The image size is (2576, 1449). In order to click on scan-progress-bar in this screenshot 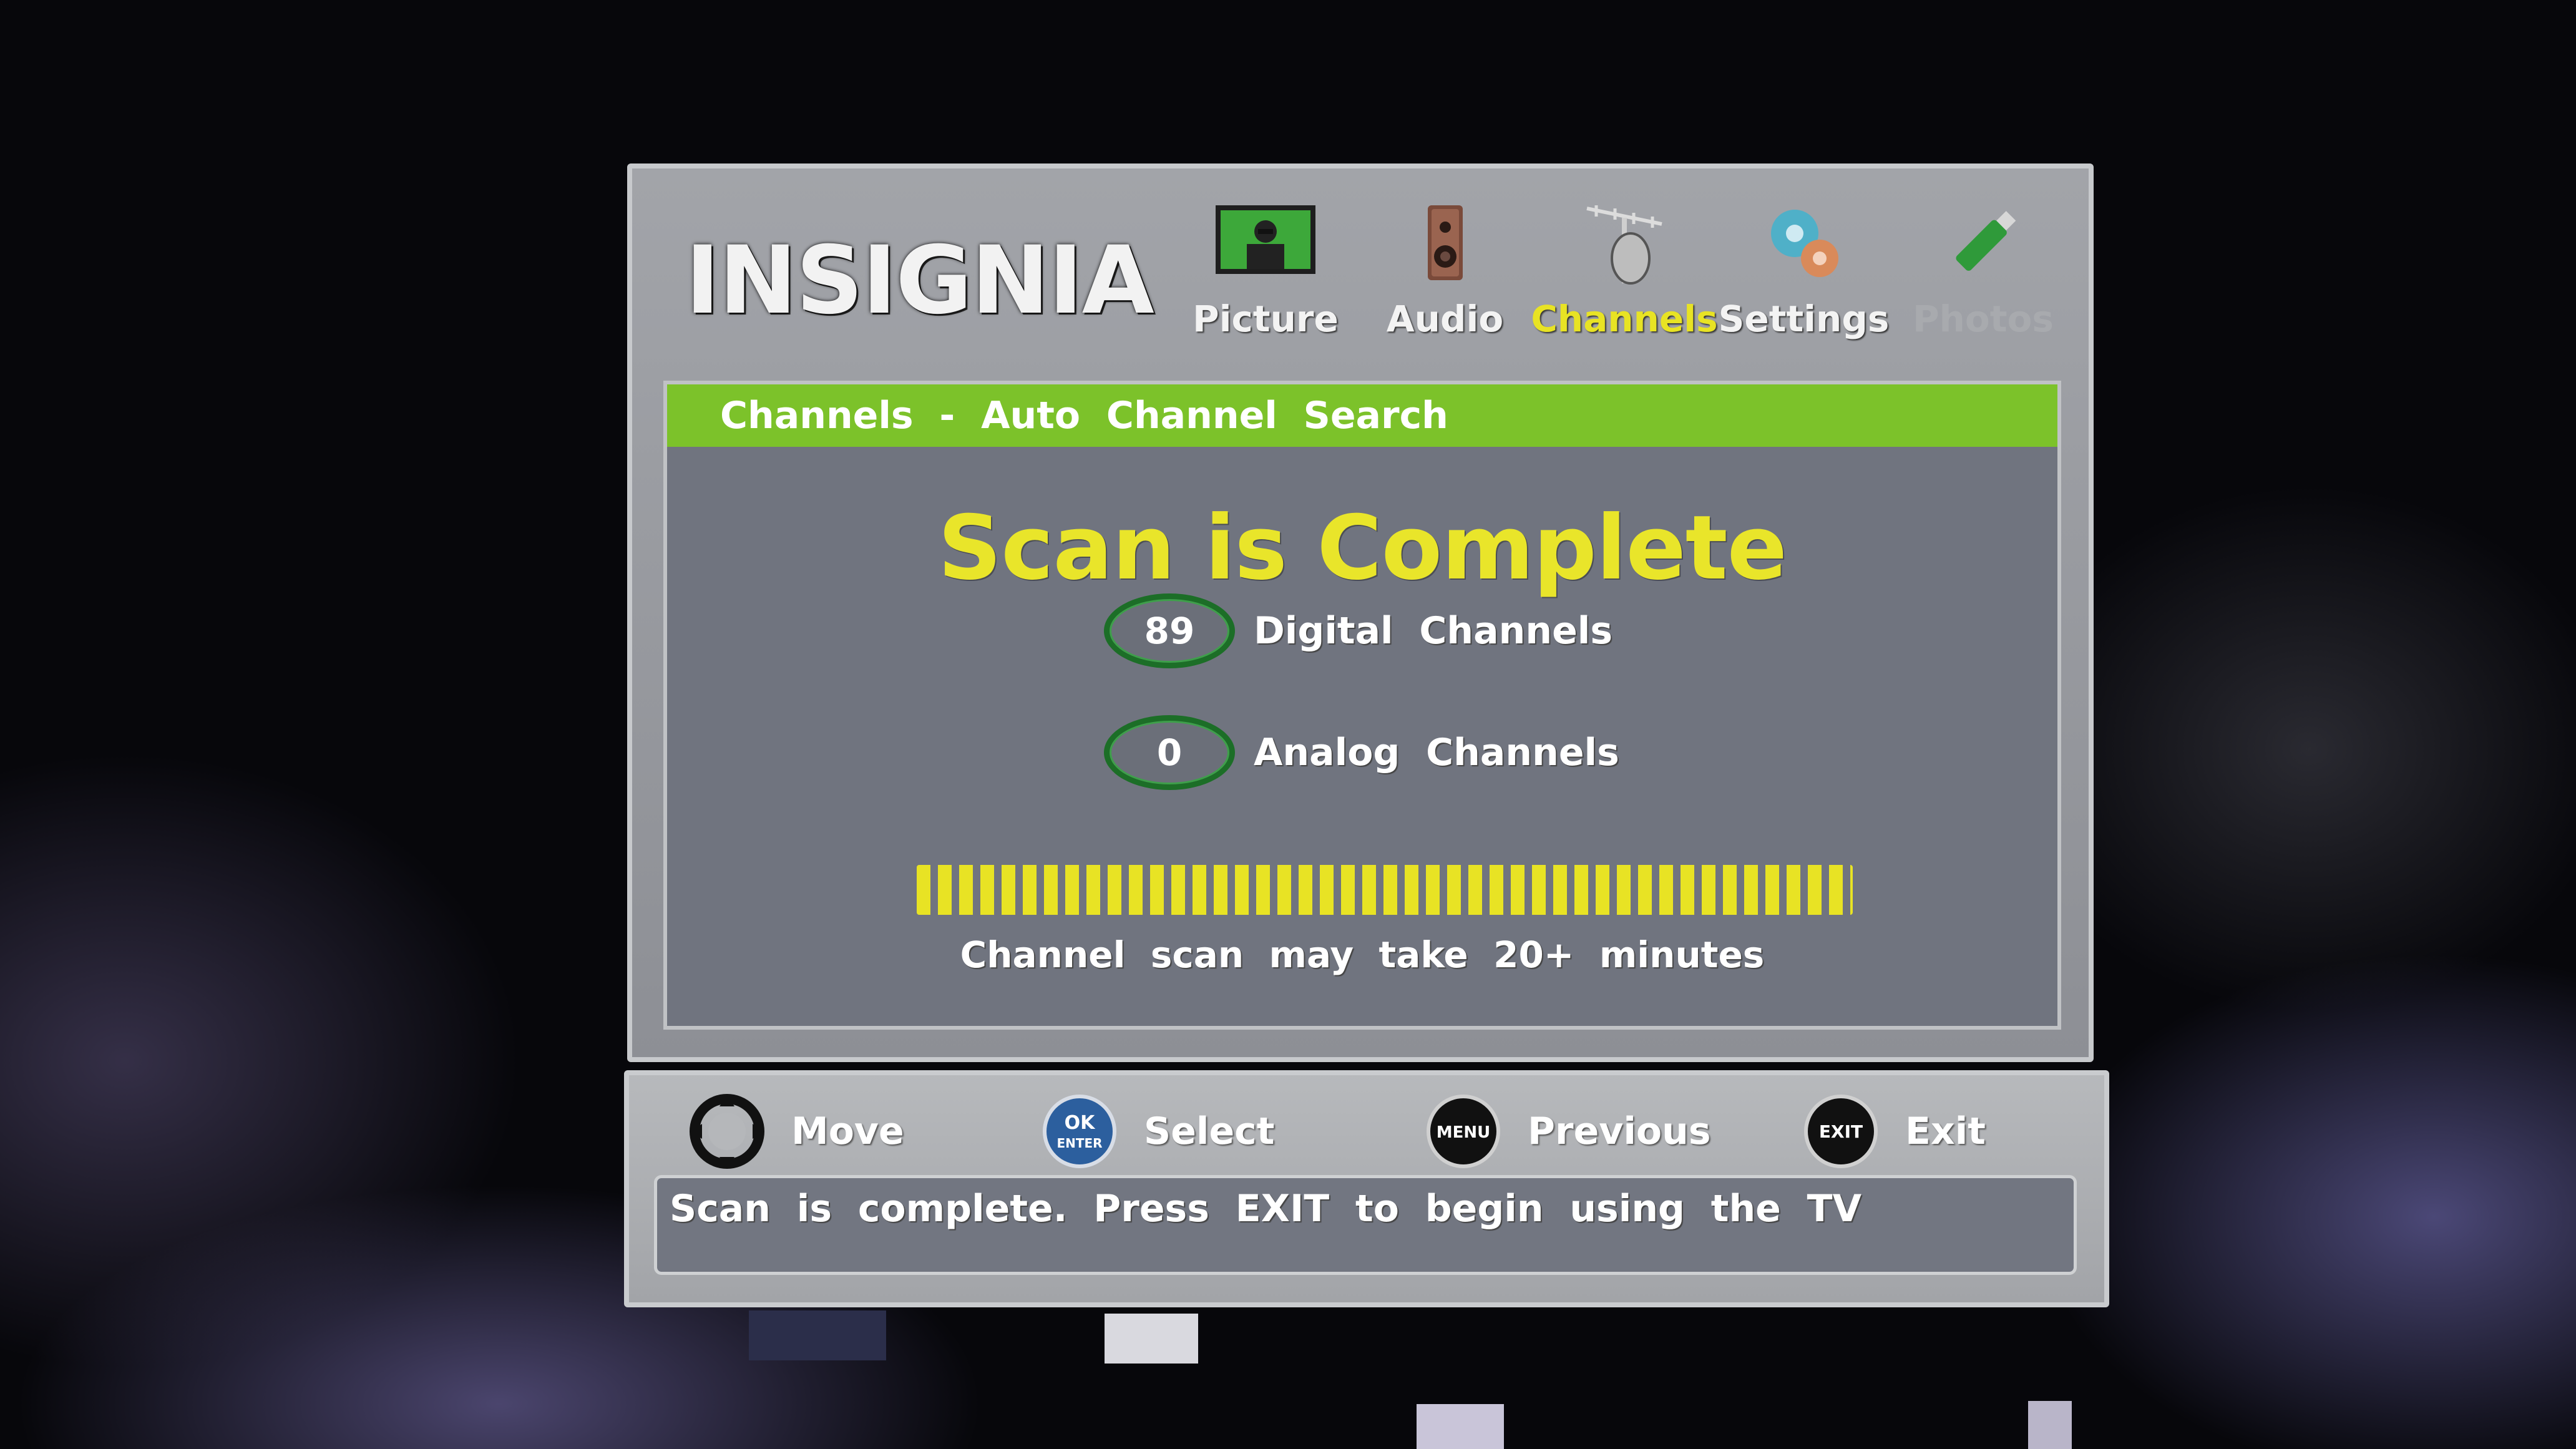, I will do `click(1385, 890)`.